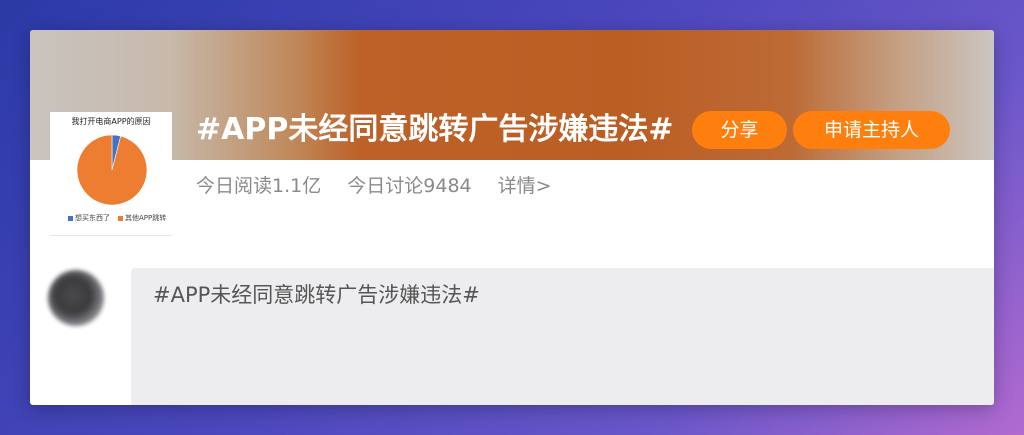 The height and width of the screenshot is (435, 1024). Describe the element at coordinates (92, 218) in the screenshot. I see `legend-label-0: 想买东西了` at that location.